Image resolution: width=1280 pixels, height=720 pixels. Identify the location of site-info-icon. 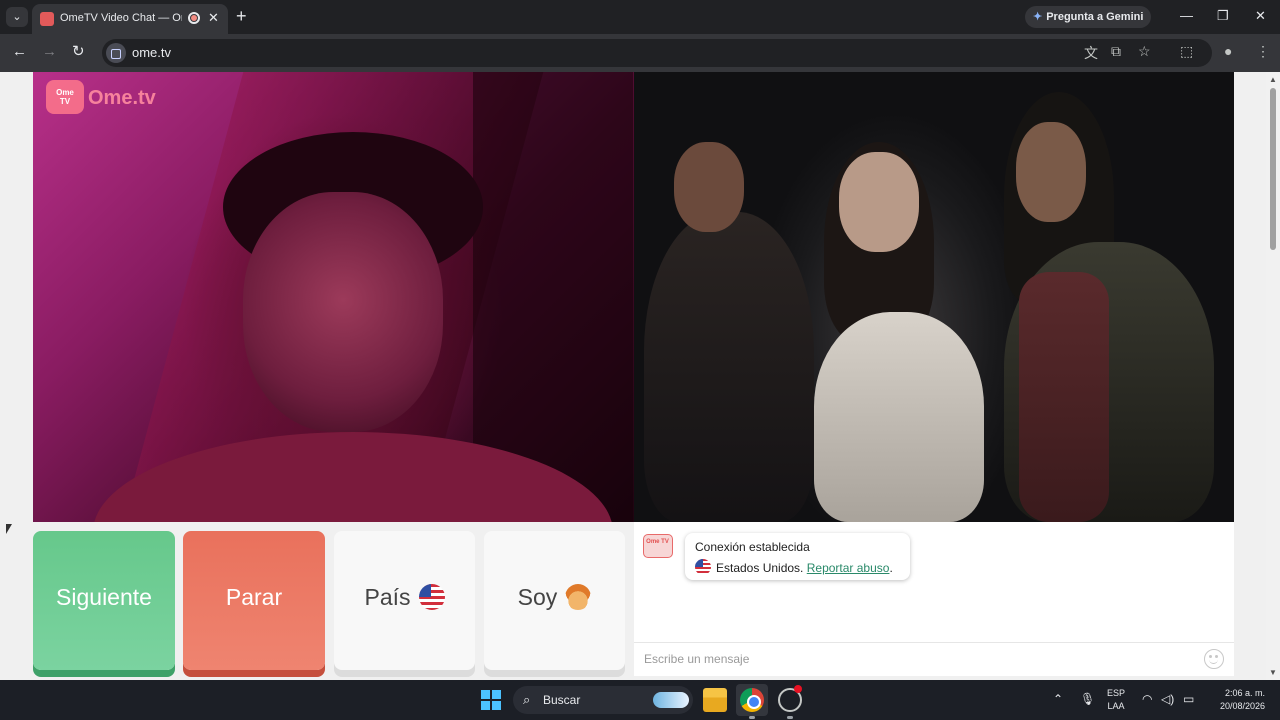
(116, 53).